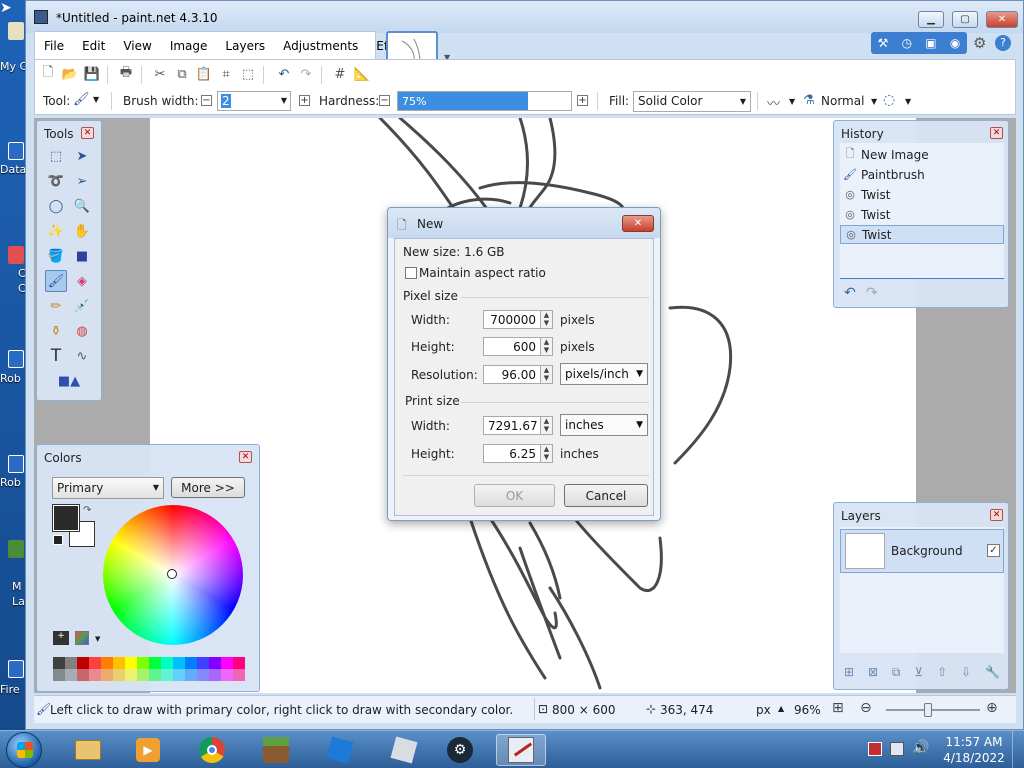 This screenshot has width=1024, height=768. Describe the element at coordinates (922, 551) in the screenshot. I see `layer-row: Background ✓` at that location.